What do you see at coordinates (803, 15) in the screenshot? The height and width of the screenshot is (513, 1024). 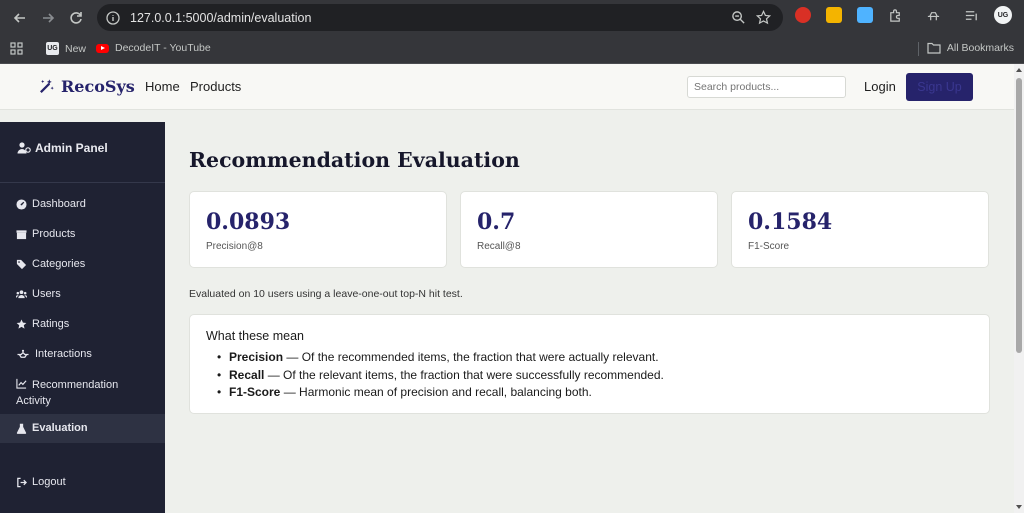 I see `extension-red-icon` at bounding box center [803, 15].